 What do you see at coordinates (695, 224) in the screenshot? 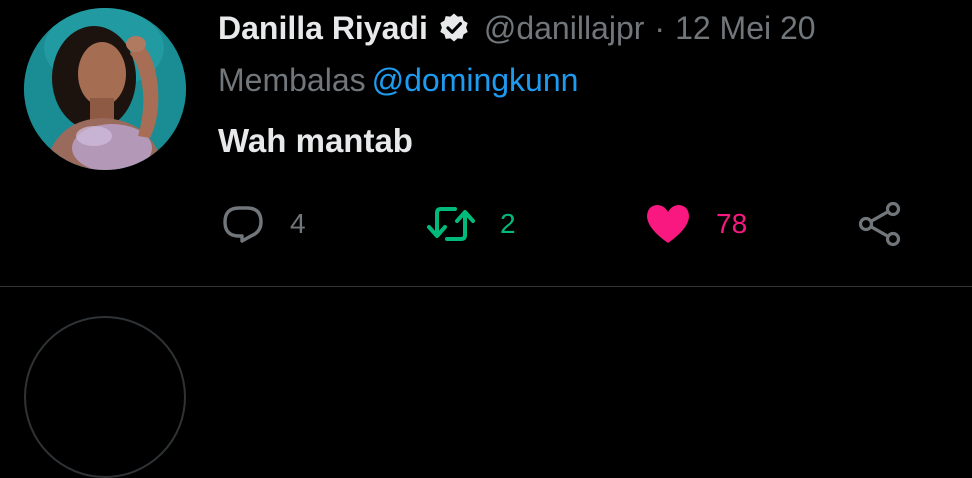
I see `like-button: 78` at bounding box center [695, 224].